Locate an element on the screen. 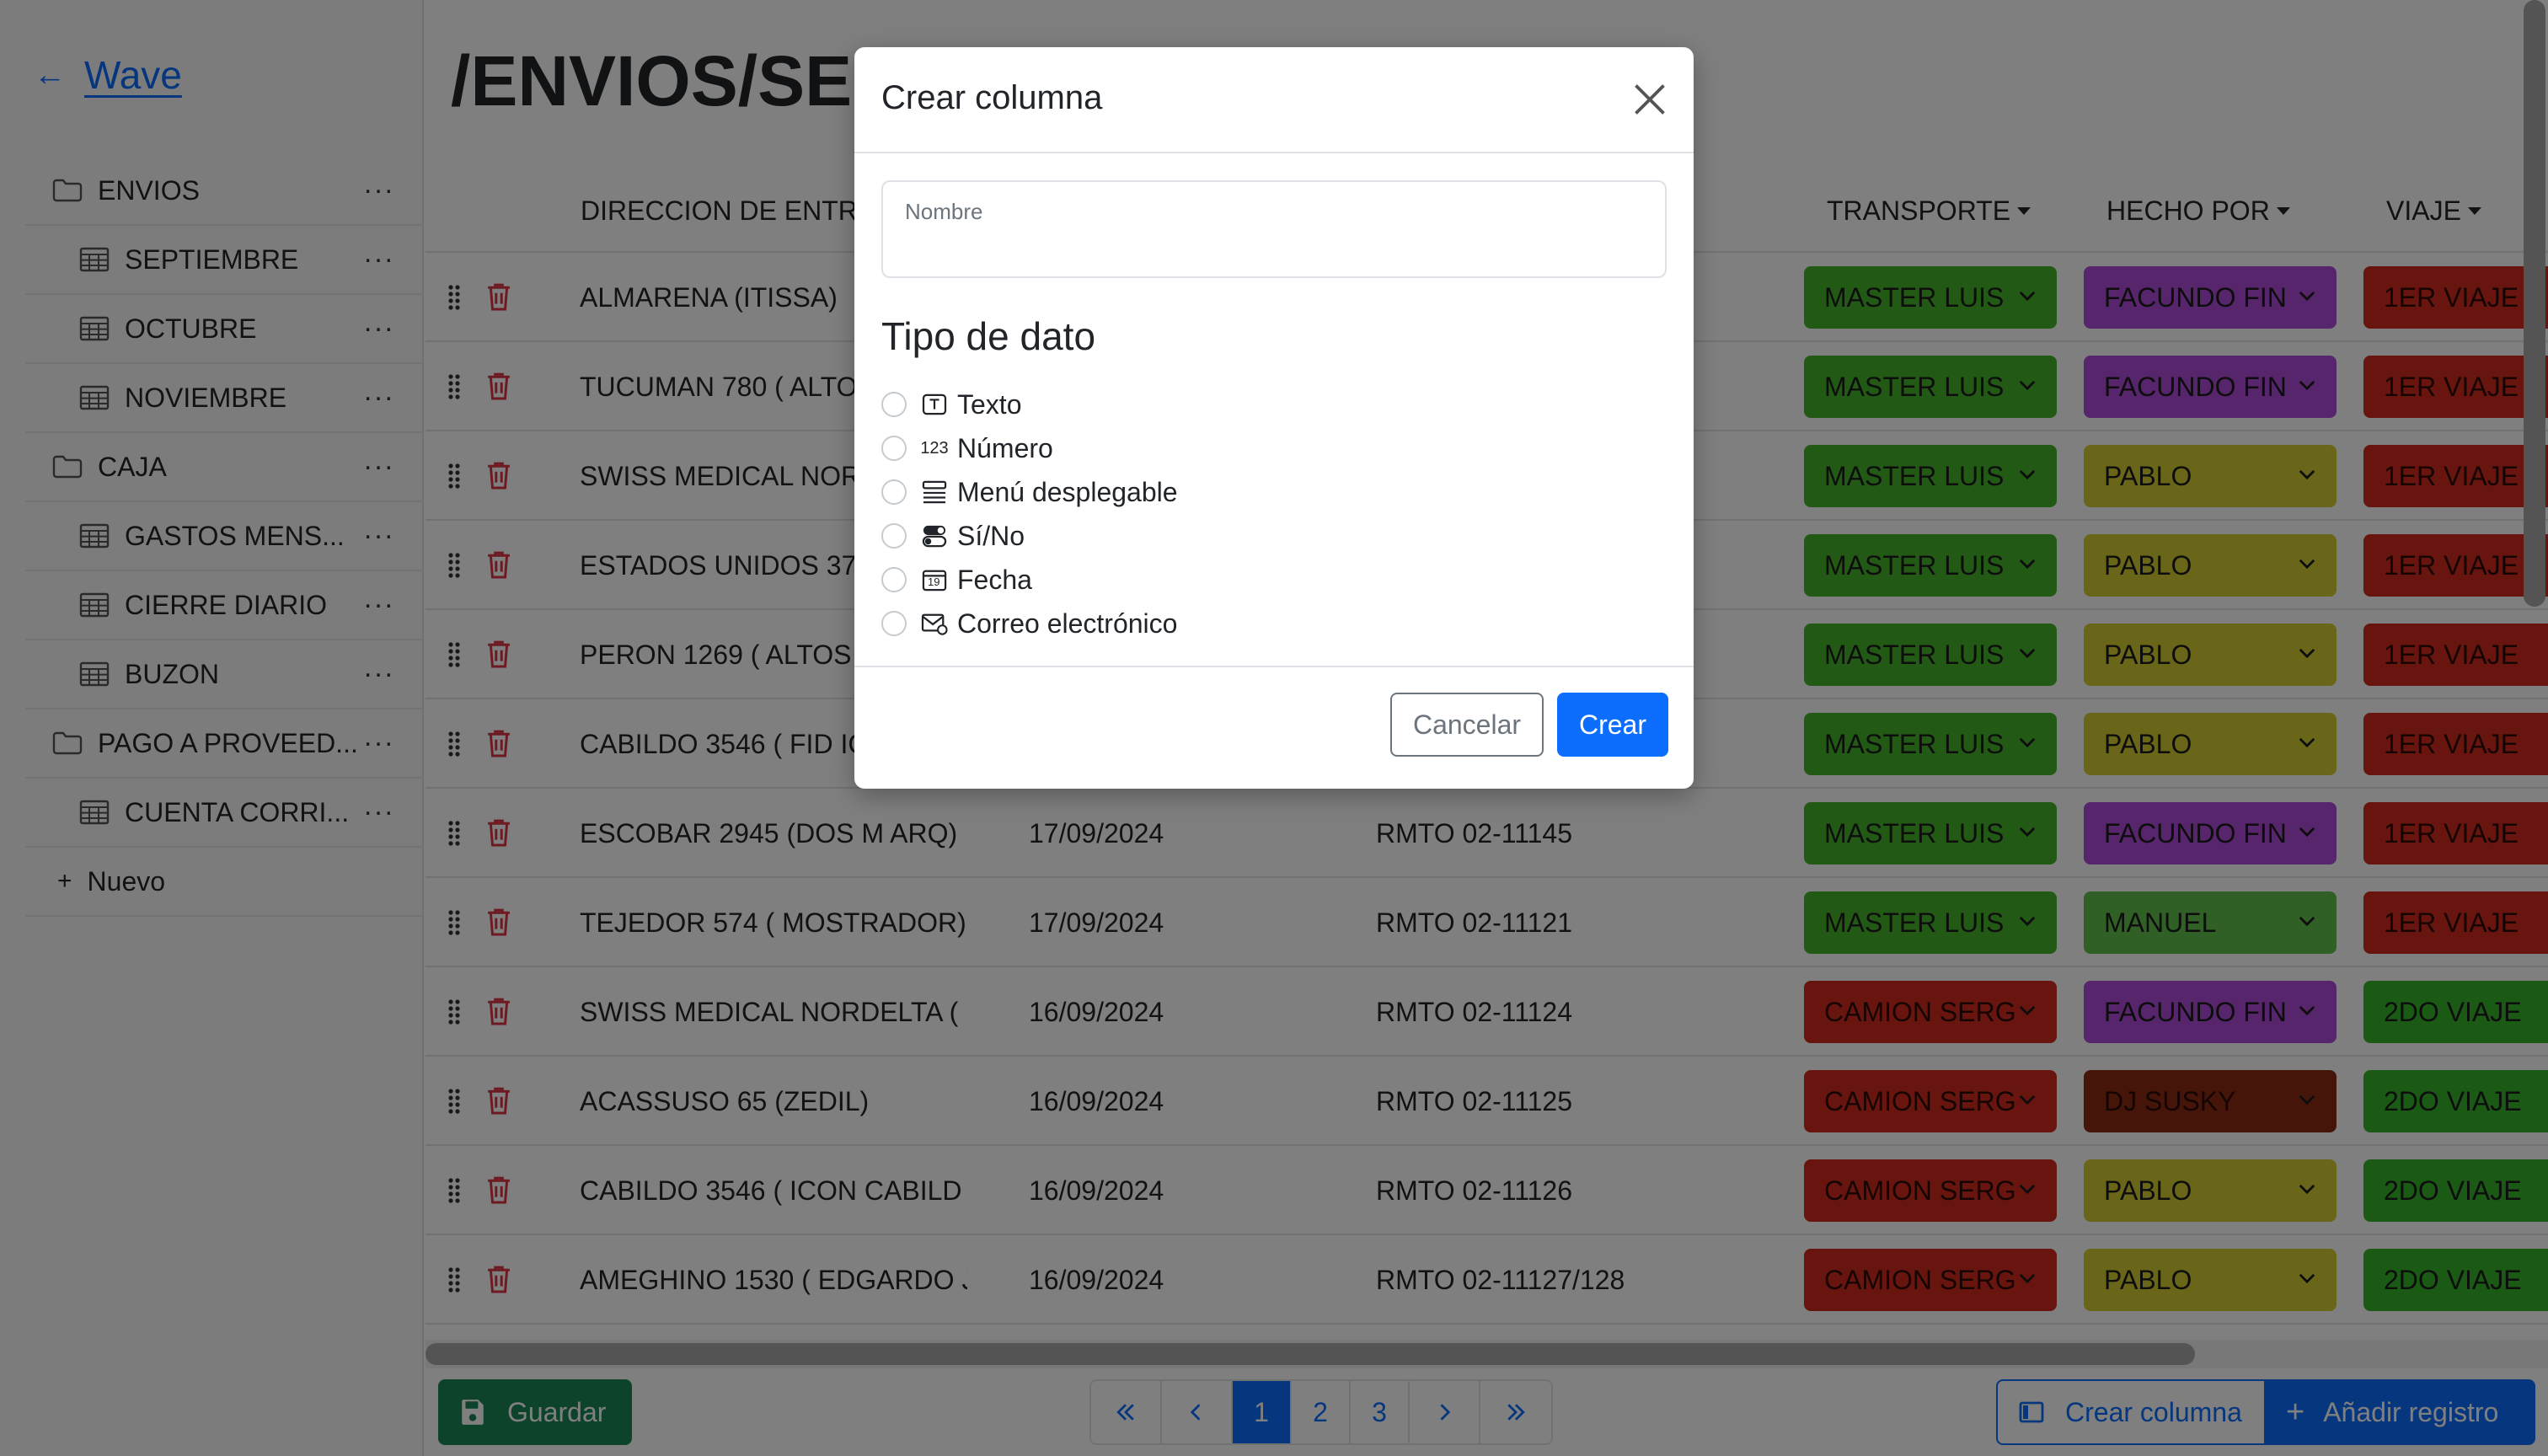  dropdown-icon is located at coordinates (934, 492).